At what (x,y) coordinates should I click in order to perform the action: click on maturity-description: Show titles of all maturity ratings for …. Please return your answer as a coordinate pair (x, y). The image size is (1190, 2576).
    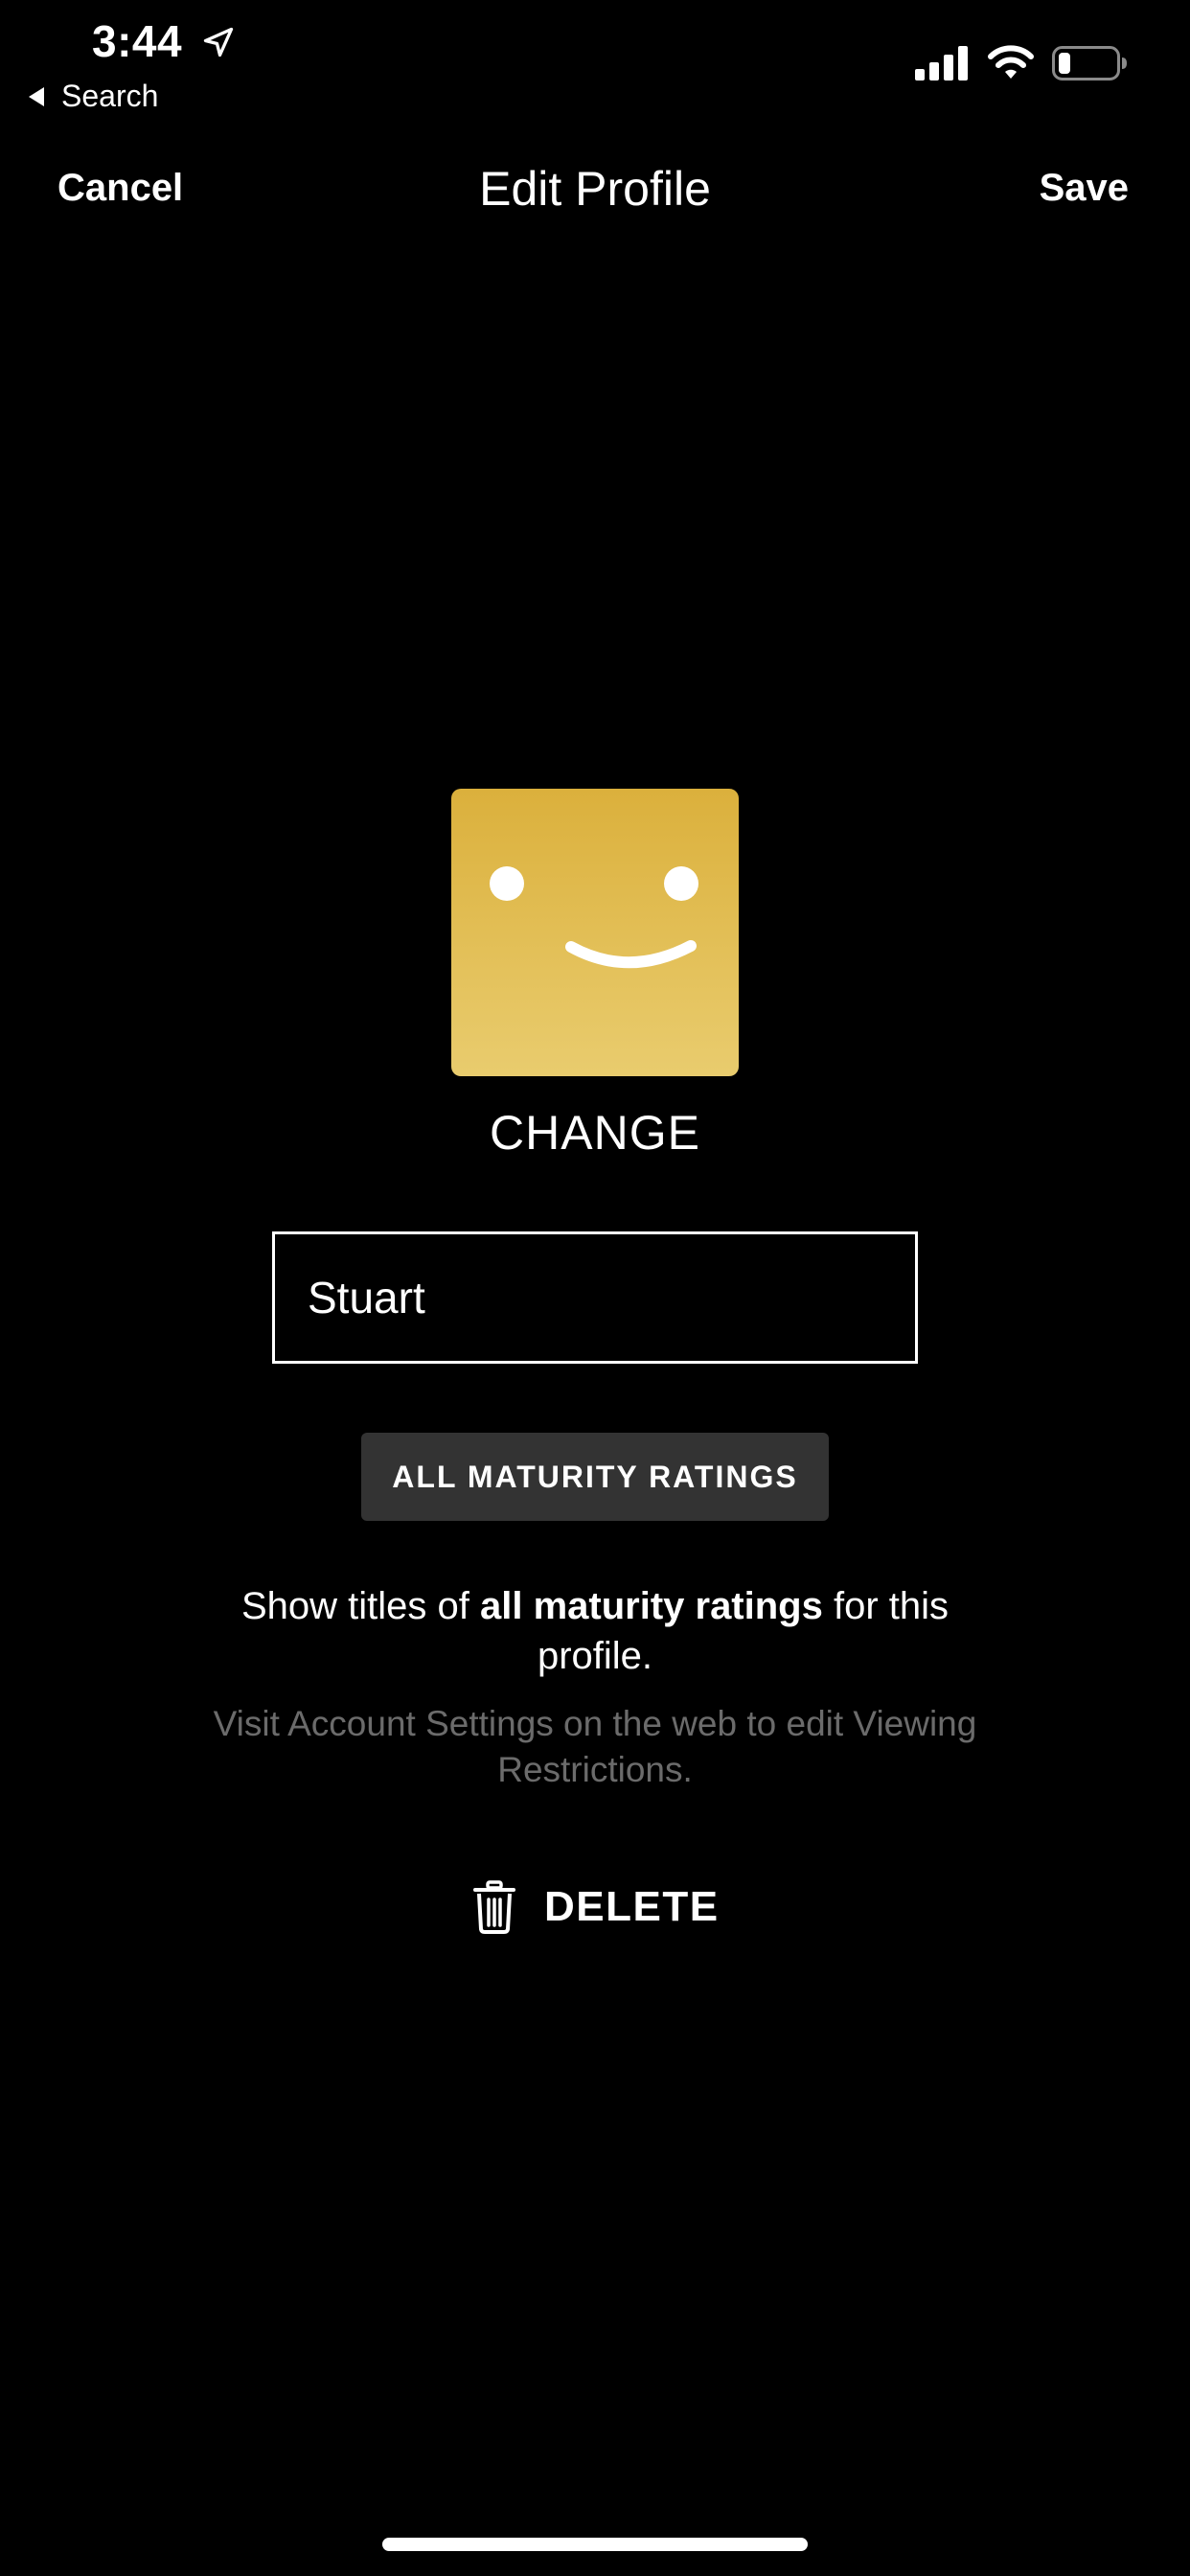
    Looking at the image, I should click on (595, 1631).